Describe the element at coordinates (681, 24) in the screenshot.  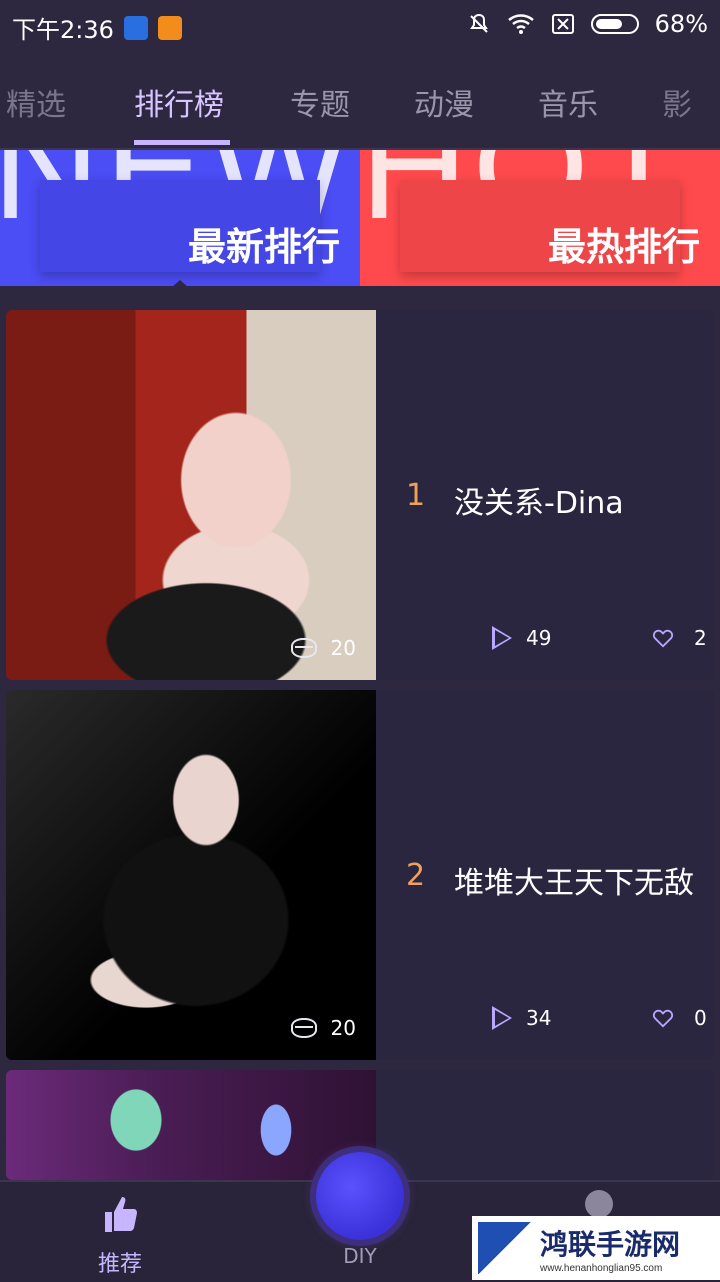
I see `battery-percent: 68%` at that location.